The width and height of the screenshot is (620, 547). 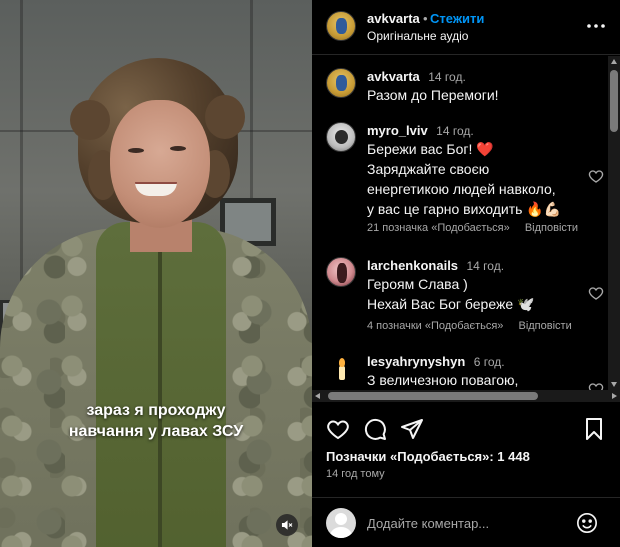 What do you see at coordinates (317, 396) in the screenshot?
I see `scroll-left-icon` at bounding box center [317, 396].